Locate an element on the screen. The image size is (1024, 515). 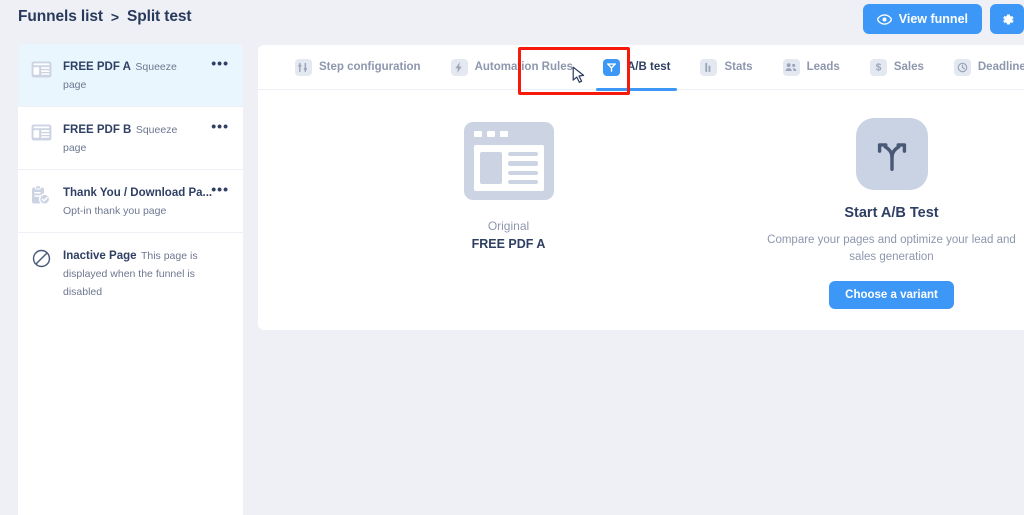
tab-leads: Leads is located at coordinates (811, 67).